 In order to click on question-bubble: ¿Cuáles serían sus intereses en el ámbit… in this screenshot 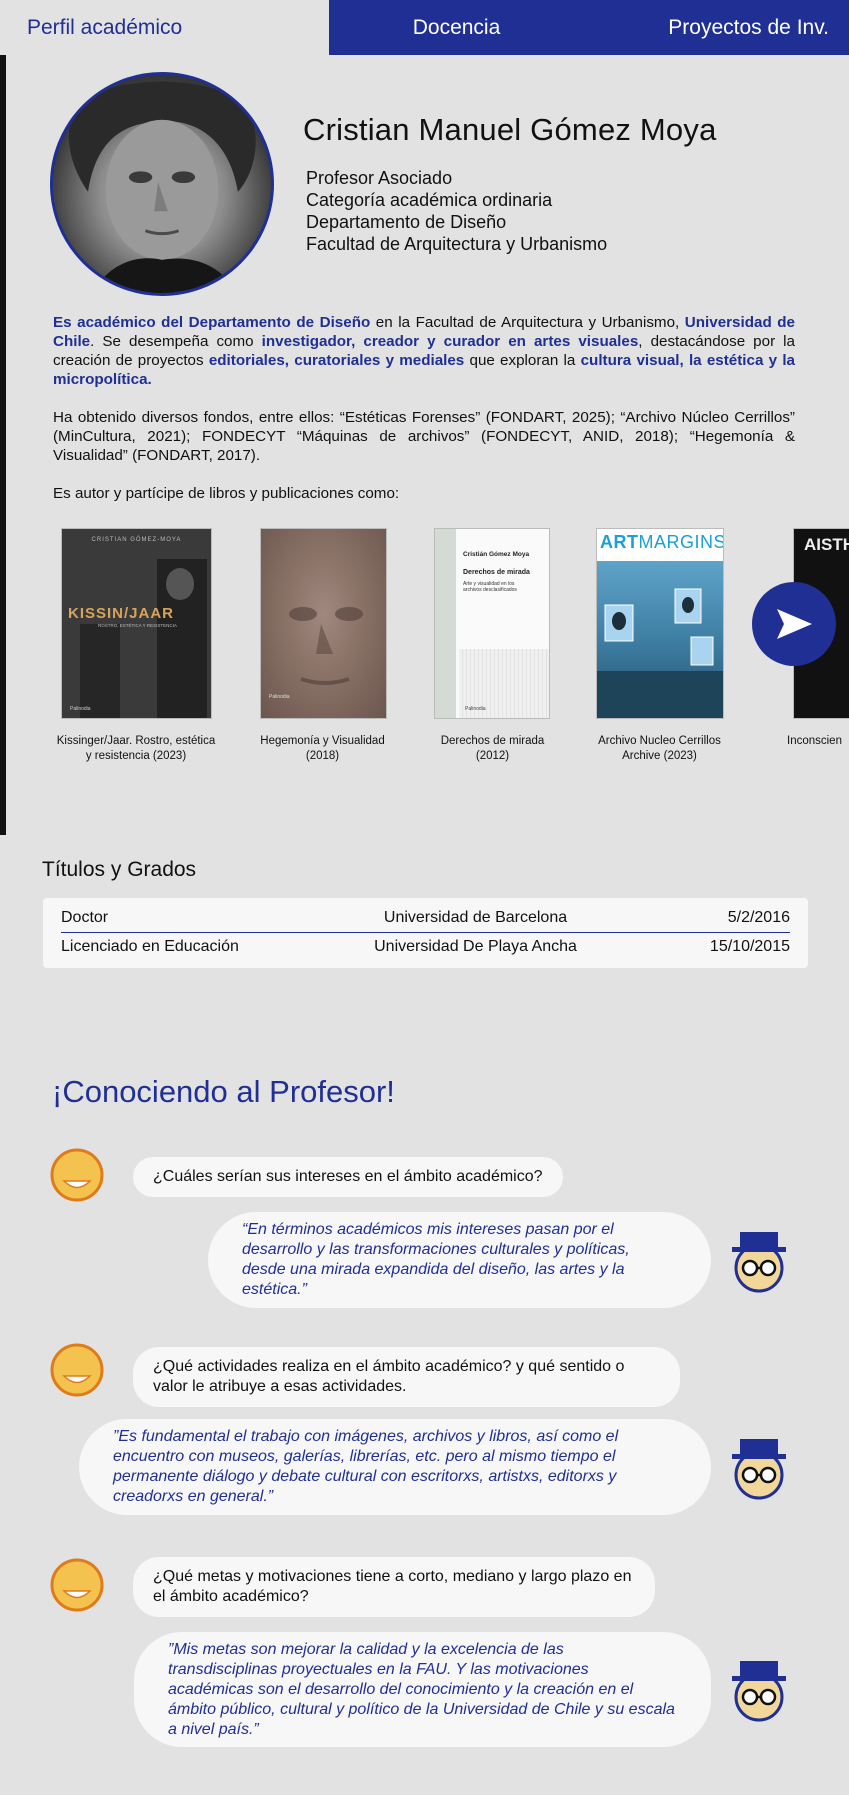, I will do `click(348, 1177)`.